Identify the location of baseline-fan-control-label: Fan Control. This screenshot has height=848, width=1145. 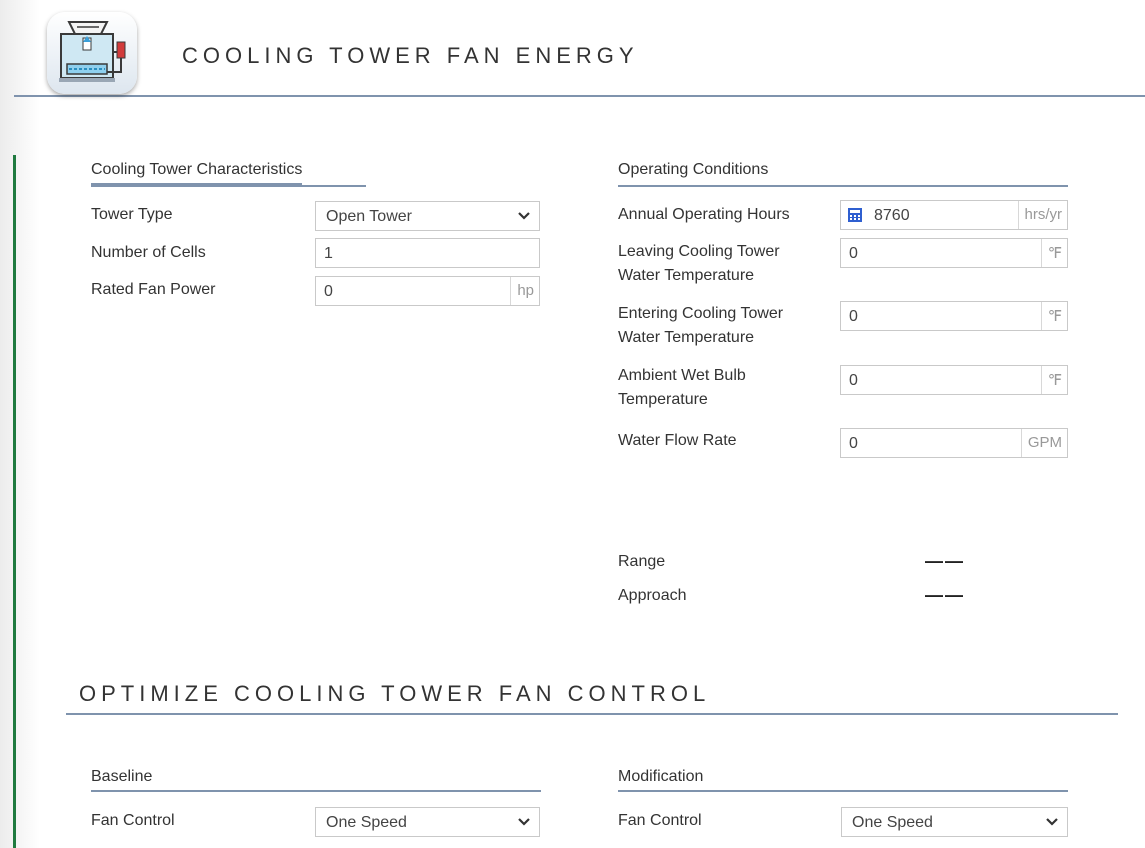
(133, 820).